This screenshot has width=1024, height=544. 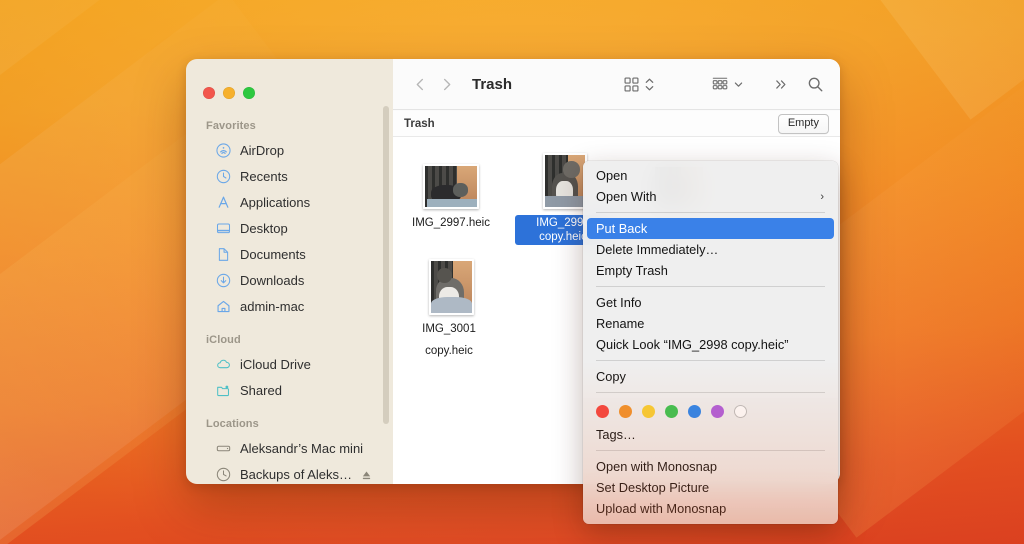 I want to click on menu-item-label: Put Back, so click(x=622, y=228).